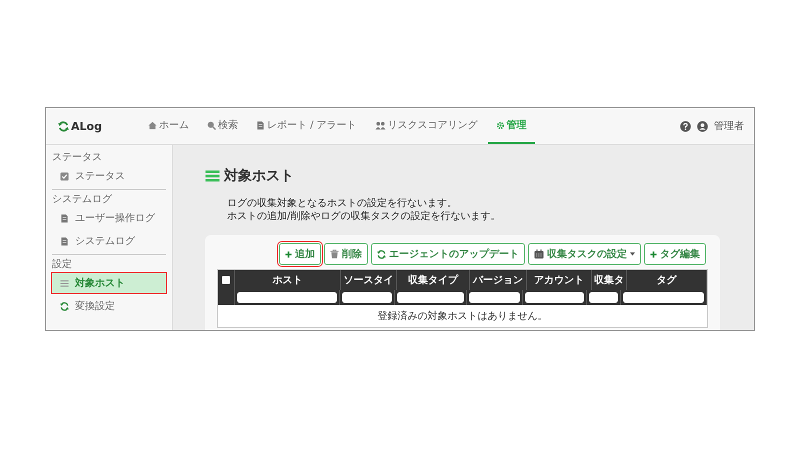 The height and width of the screenshot is (450, 800). Describe the element at coordinates (64, 176) in the screenshot. I see `checkbox-icon` at that location.